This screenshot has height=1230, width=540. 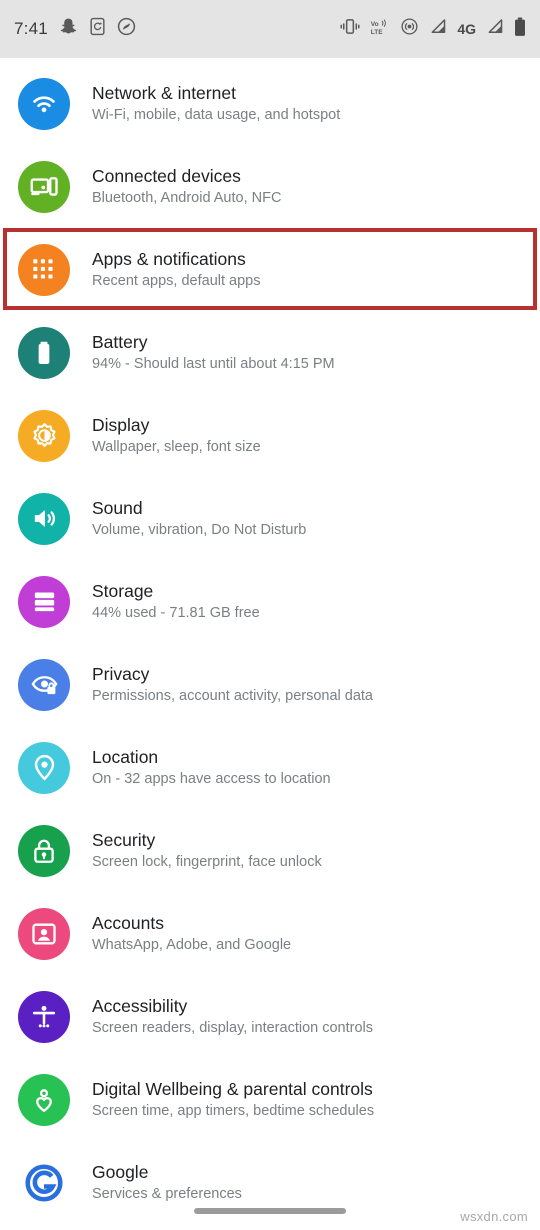 What do you see at coordinates (176, 435) in the screenshot?
I see `settings-row-text: Display Wallpaper, sleep, font size` at bounding box center [176, 435].